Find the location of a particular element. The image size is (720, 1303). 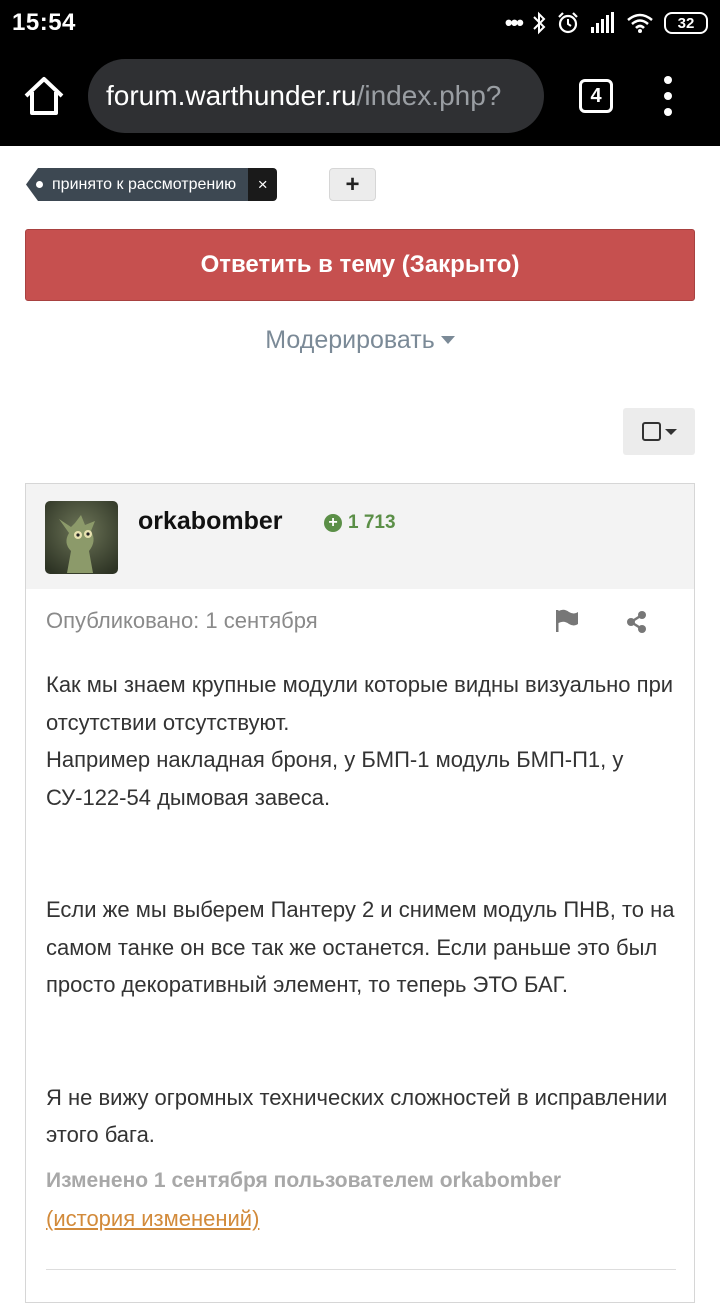

url-path: /index.php? is located at coordinates (429, 95).